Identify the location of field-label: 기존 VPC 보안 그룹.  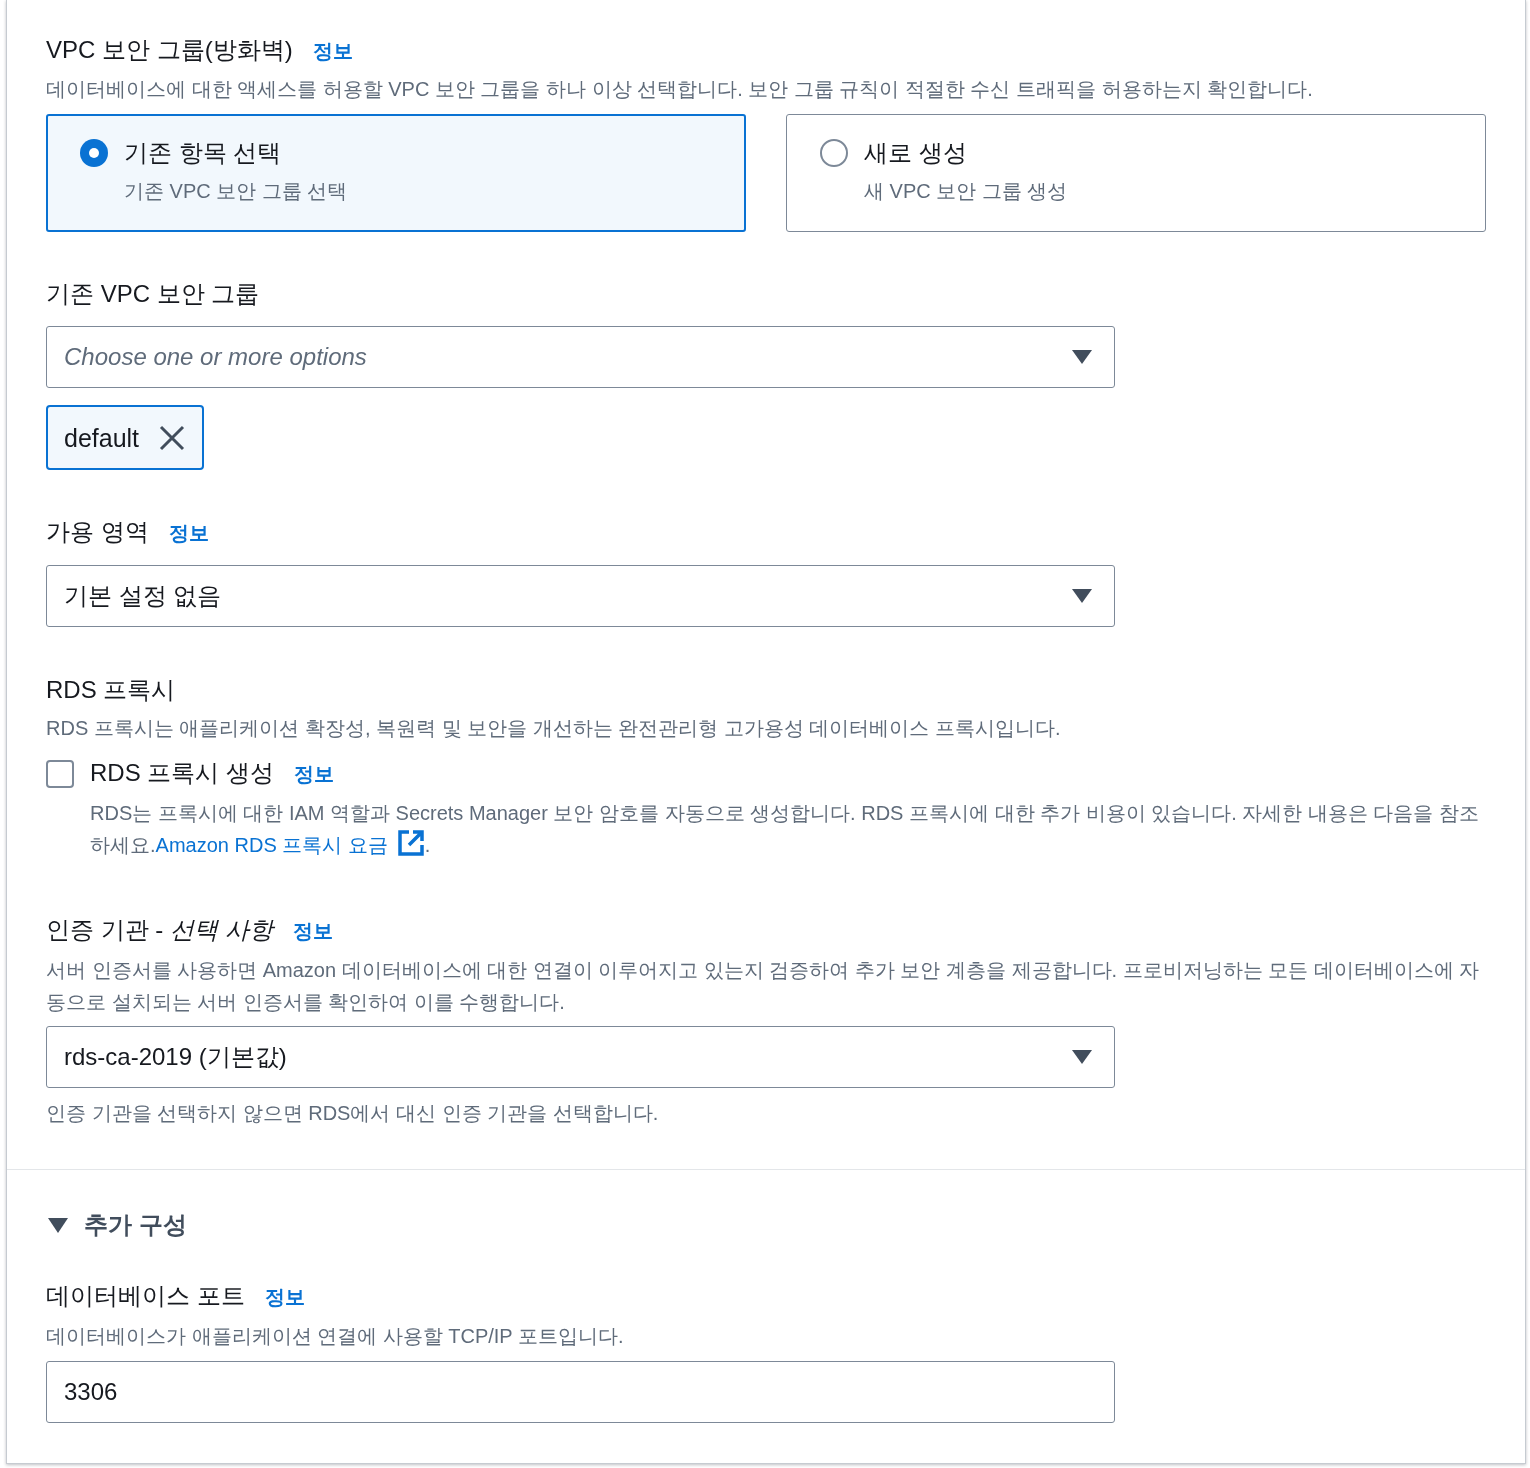
(153, 294).